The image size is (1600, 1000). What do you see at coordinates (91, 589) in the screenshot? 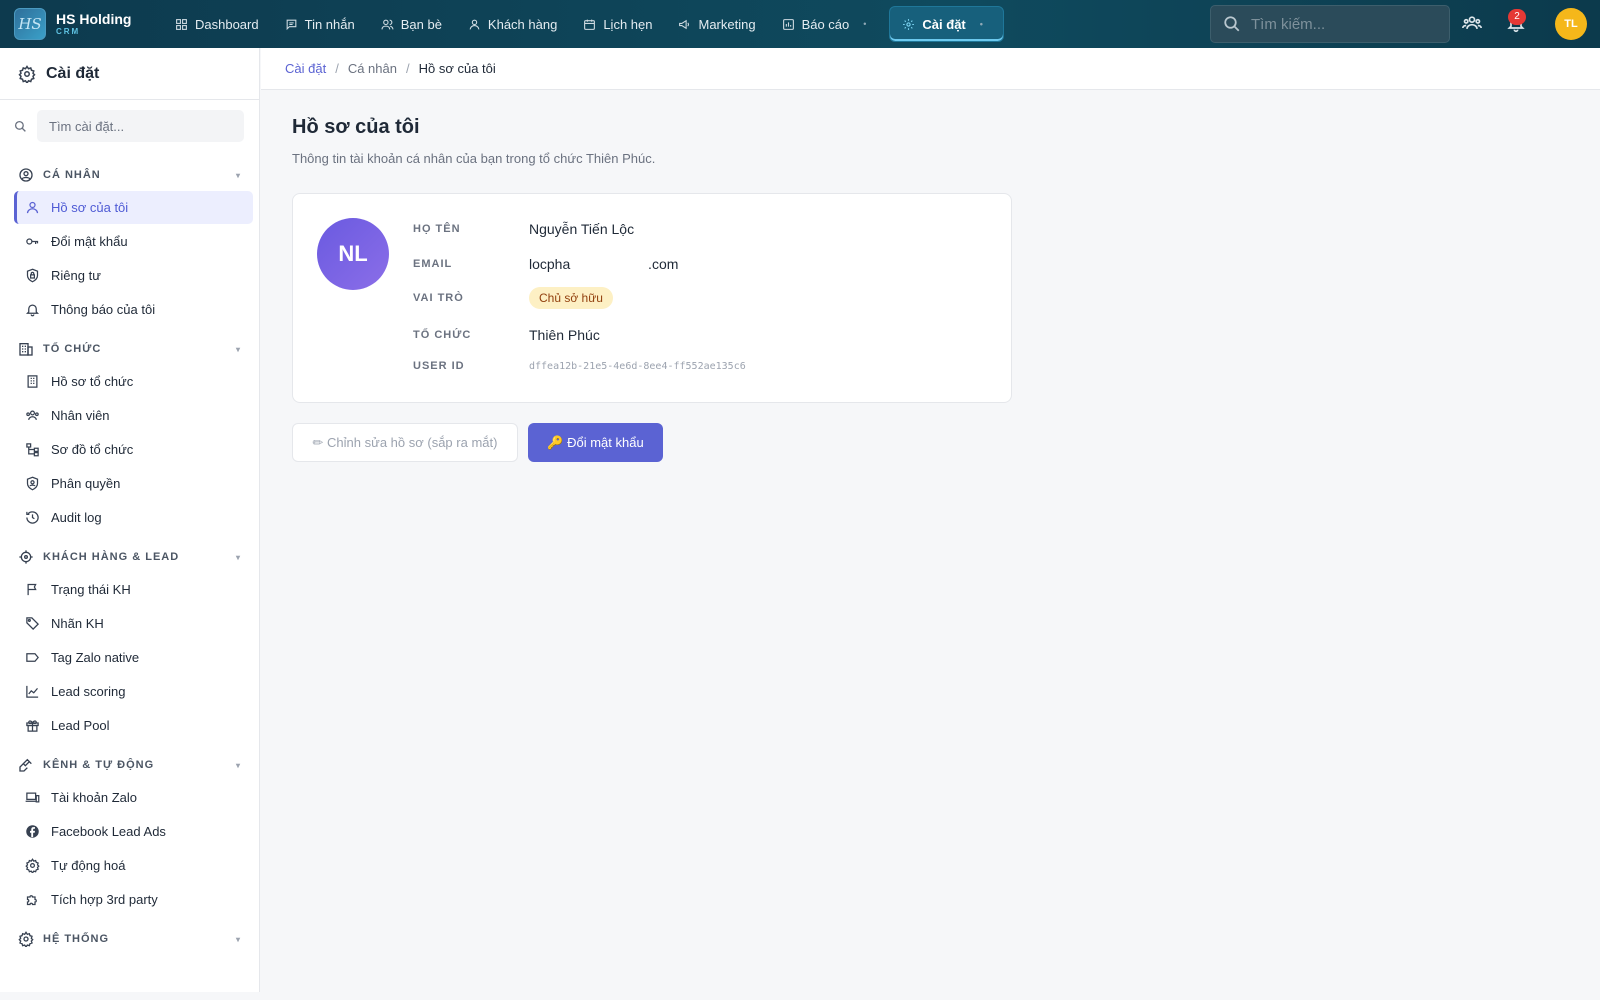
I see `sidebar-item-label: Trạng thái KH` at bounding box center [91, 589].